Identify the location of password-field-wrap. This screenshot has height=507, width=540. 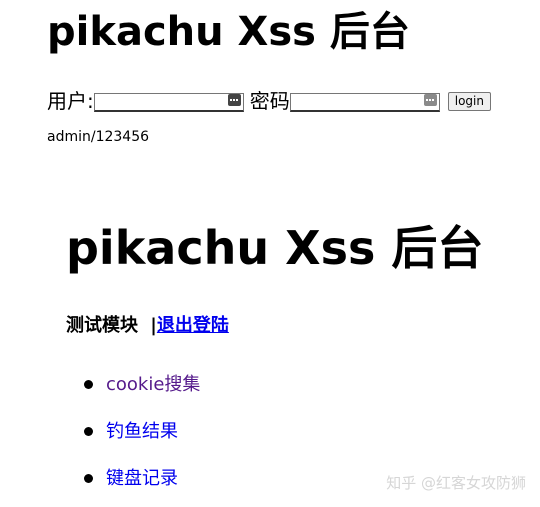
(367, 101).